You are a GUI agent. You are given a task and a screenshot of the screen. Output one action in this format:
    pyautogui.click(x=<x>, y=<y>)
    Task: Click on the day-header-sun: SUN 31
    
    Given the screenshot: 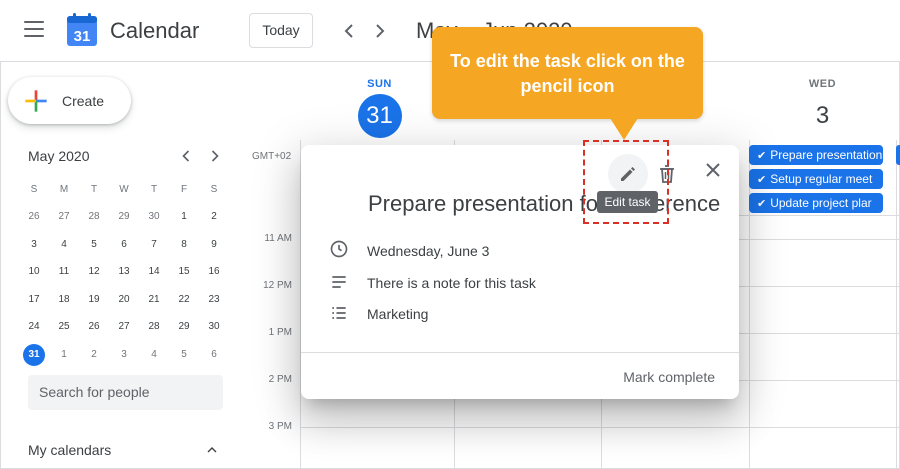 What is the action you would take?
    pyautogui.click(x=379, y=108)
    